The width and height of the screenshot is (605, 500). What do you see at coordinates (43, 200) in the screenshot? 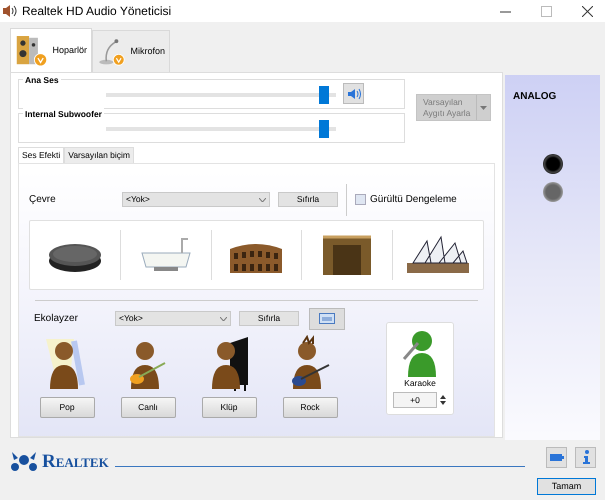
I see `field-label: Çevre` at bounding box center [43, 200].